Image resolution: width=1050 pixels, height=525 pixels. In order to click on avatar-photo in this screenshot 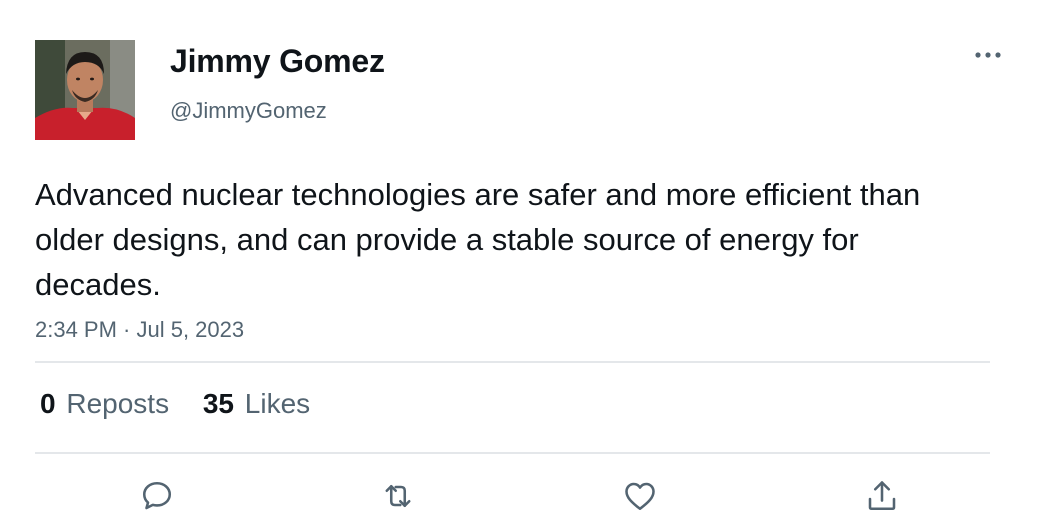, I will do `click(85, 90)`.